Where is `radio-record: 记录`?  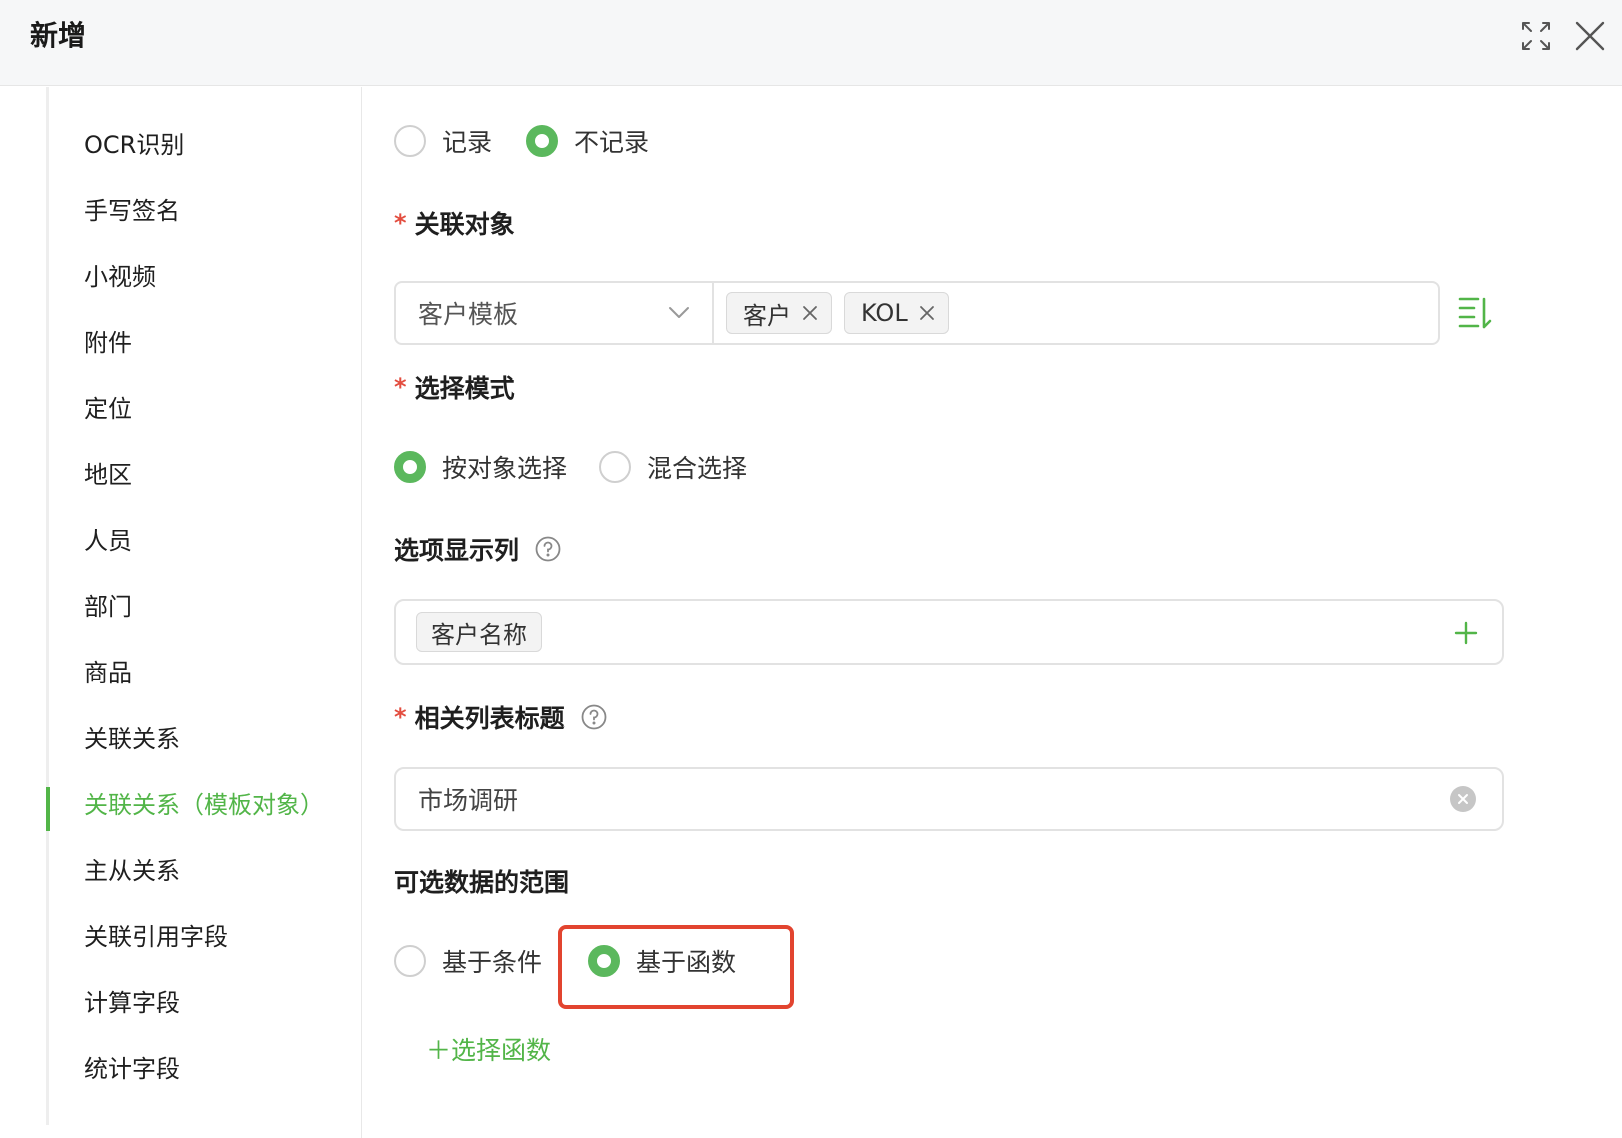
radio-record: 记录 is located at coordinates (443, 141).